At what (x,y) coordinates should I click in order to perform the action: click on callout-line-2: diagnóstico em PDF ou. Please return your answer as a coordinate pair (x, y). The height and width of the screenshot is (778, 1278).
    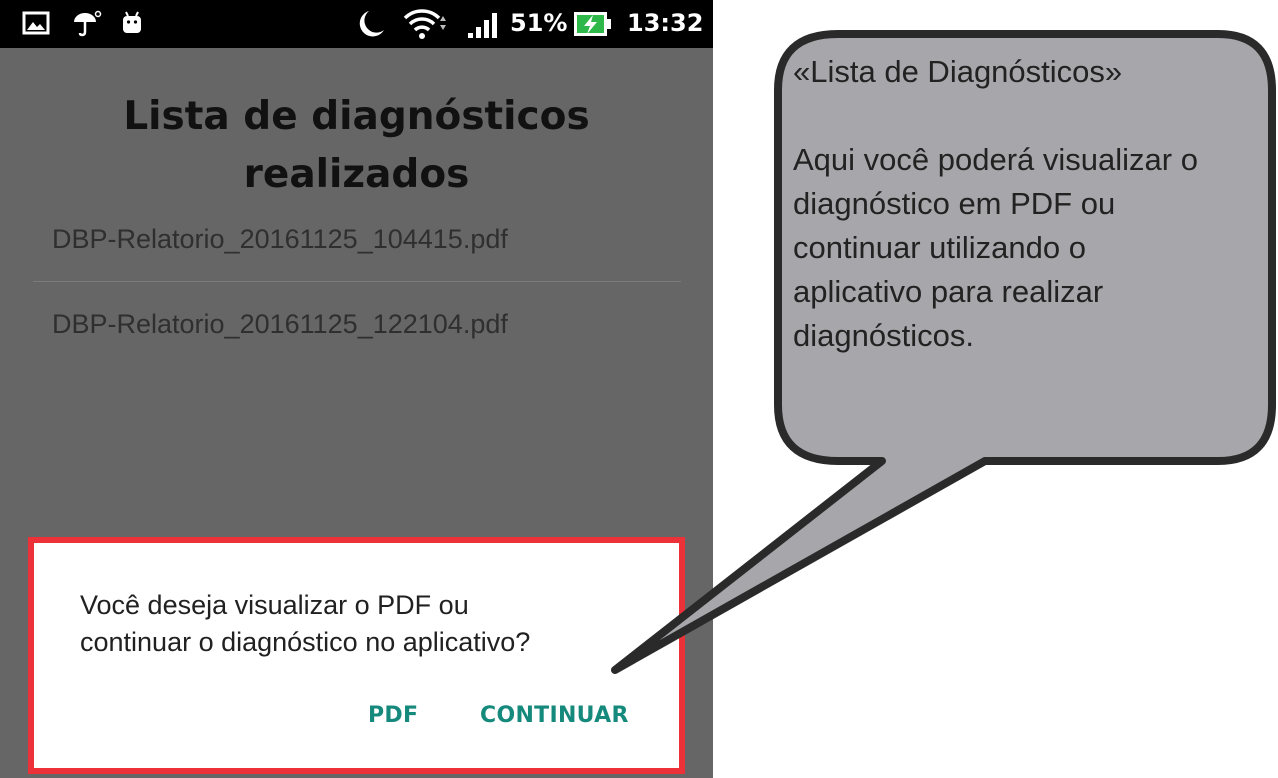
    Looking at the image, I should click on (954, 203).